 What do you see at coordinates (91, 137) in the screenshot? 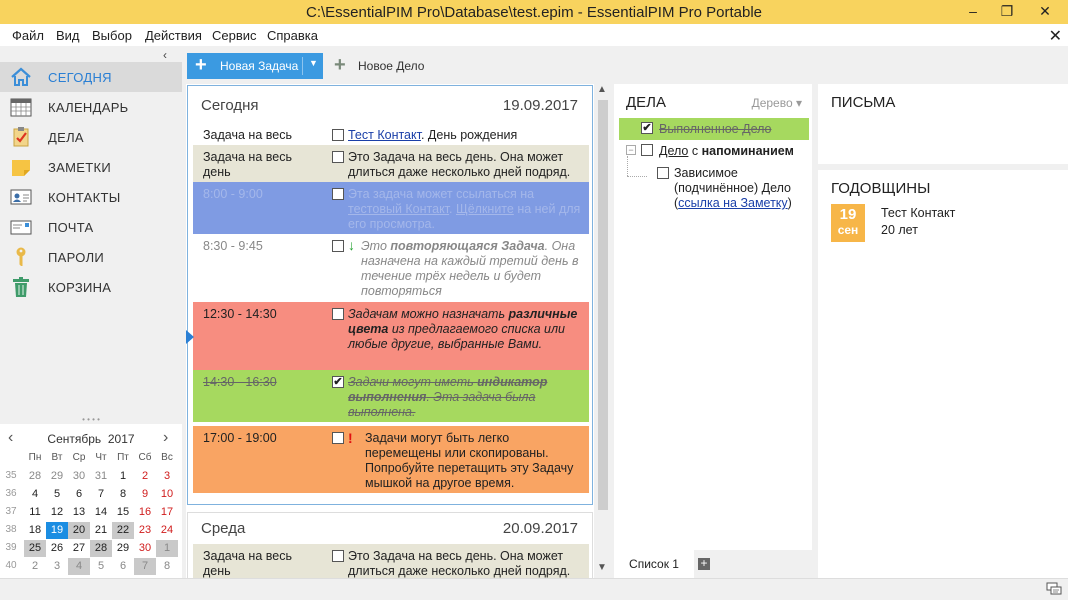
I see `sidebar-item-tasks: ДЕЛА` at bounding box center [91, 137].